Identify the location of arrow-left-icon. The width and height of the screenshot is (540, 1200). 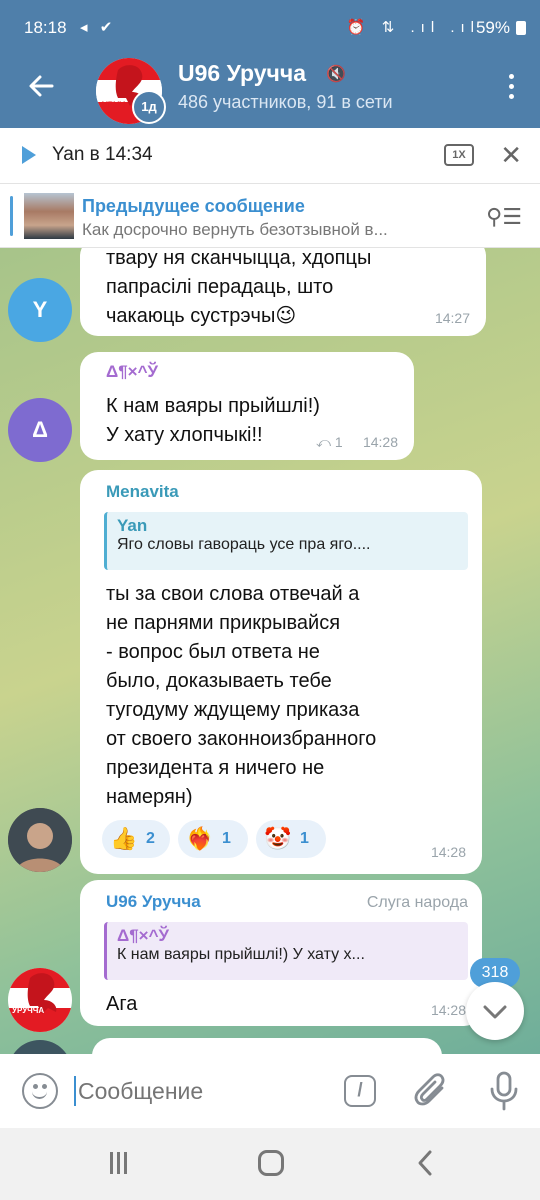
(41, 86).